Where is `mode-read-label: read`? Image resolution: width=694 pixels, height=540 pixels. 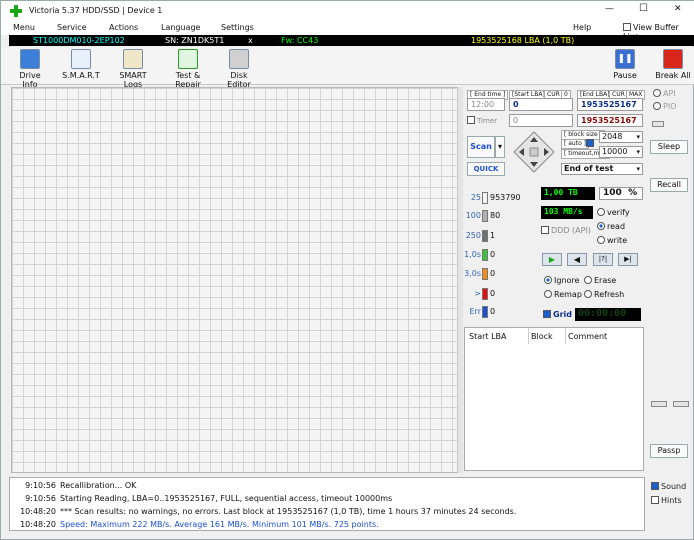
mode-read-label: read is located at coordinates (616, 226).